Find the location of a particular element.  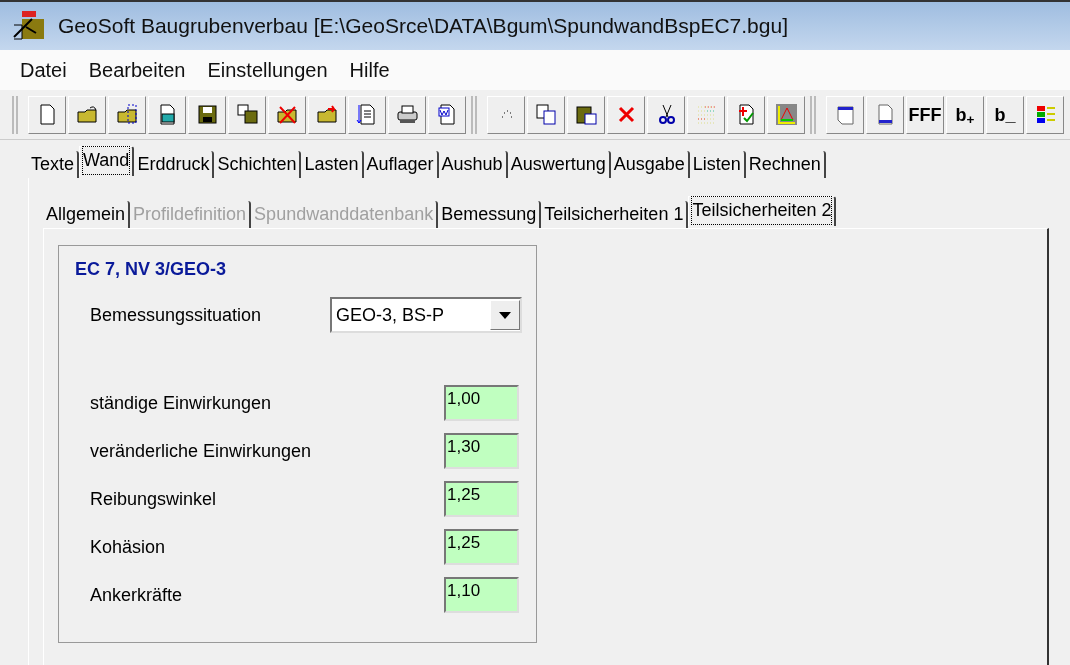

factor-label: Reibungswinkel is located at coordinates (154, 499).